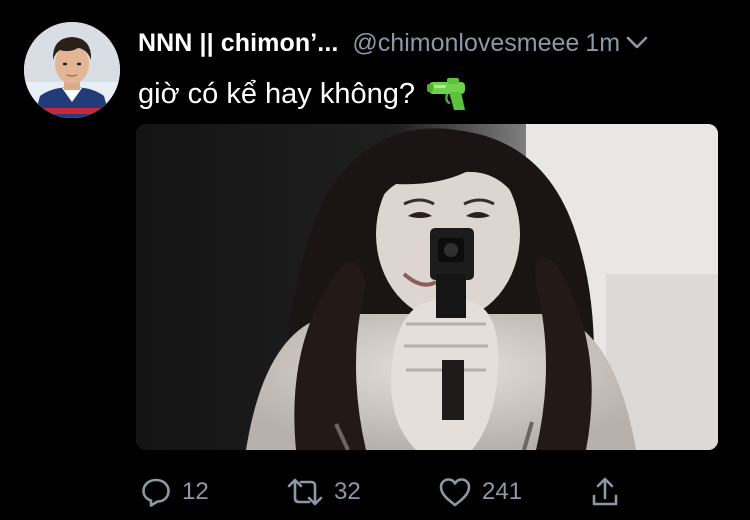 This screenshot has width=750, height=520. I want to click on heart-icon, so click(455, 492).